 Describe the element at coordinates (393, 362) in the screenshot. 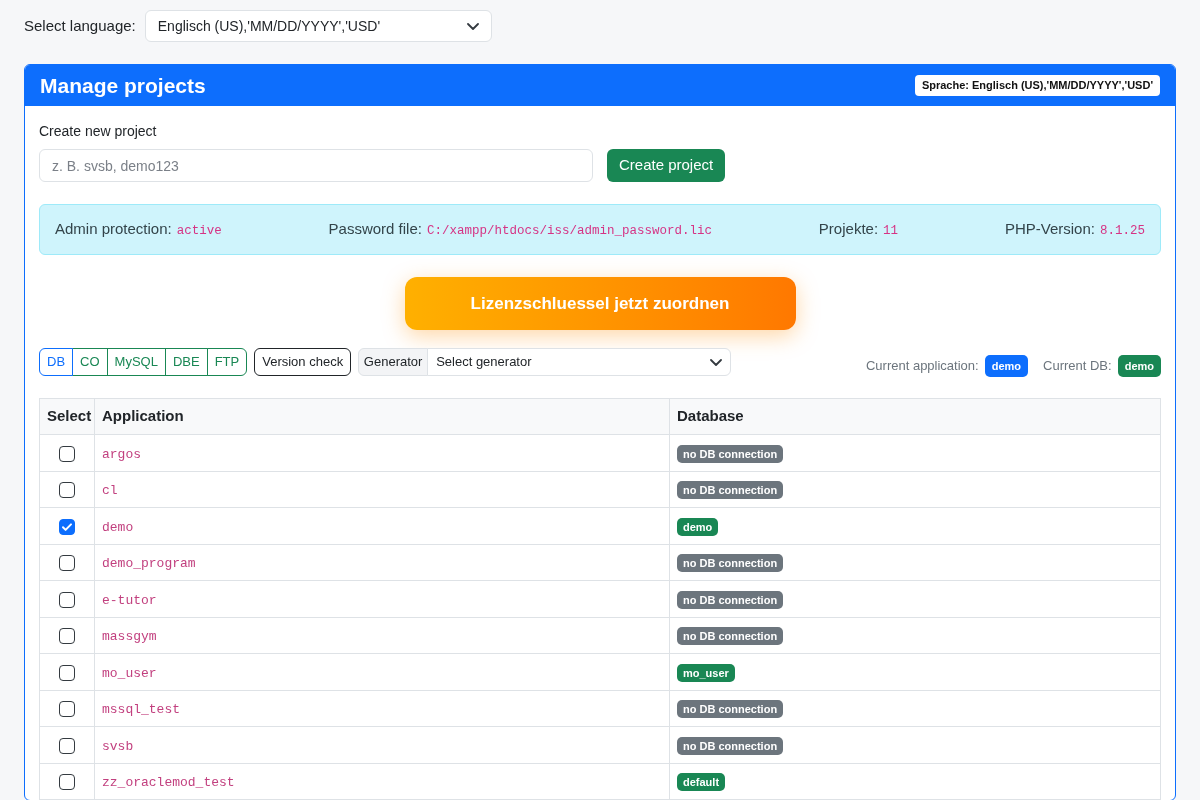

I see `generator-label: Generator` at that location.